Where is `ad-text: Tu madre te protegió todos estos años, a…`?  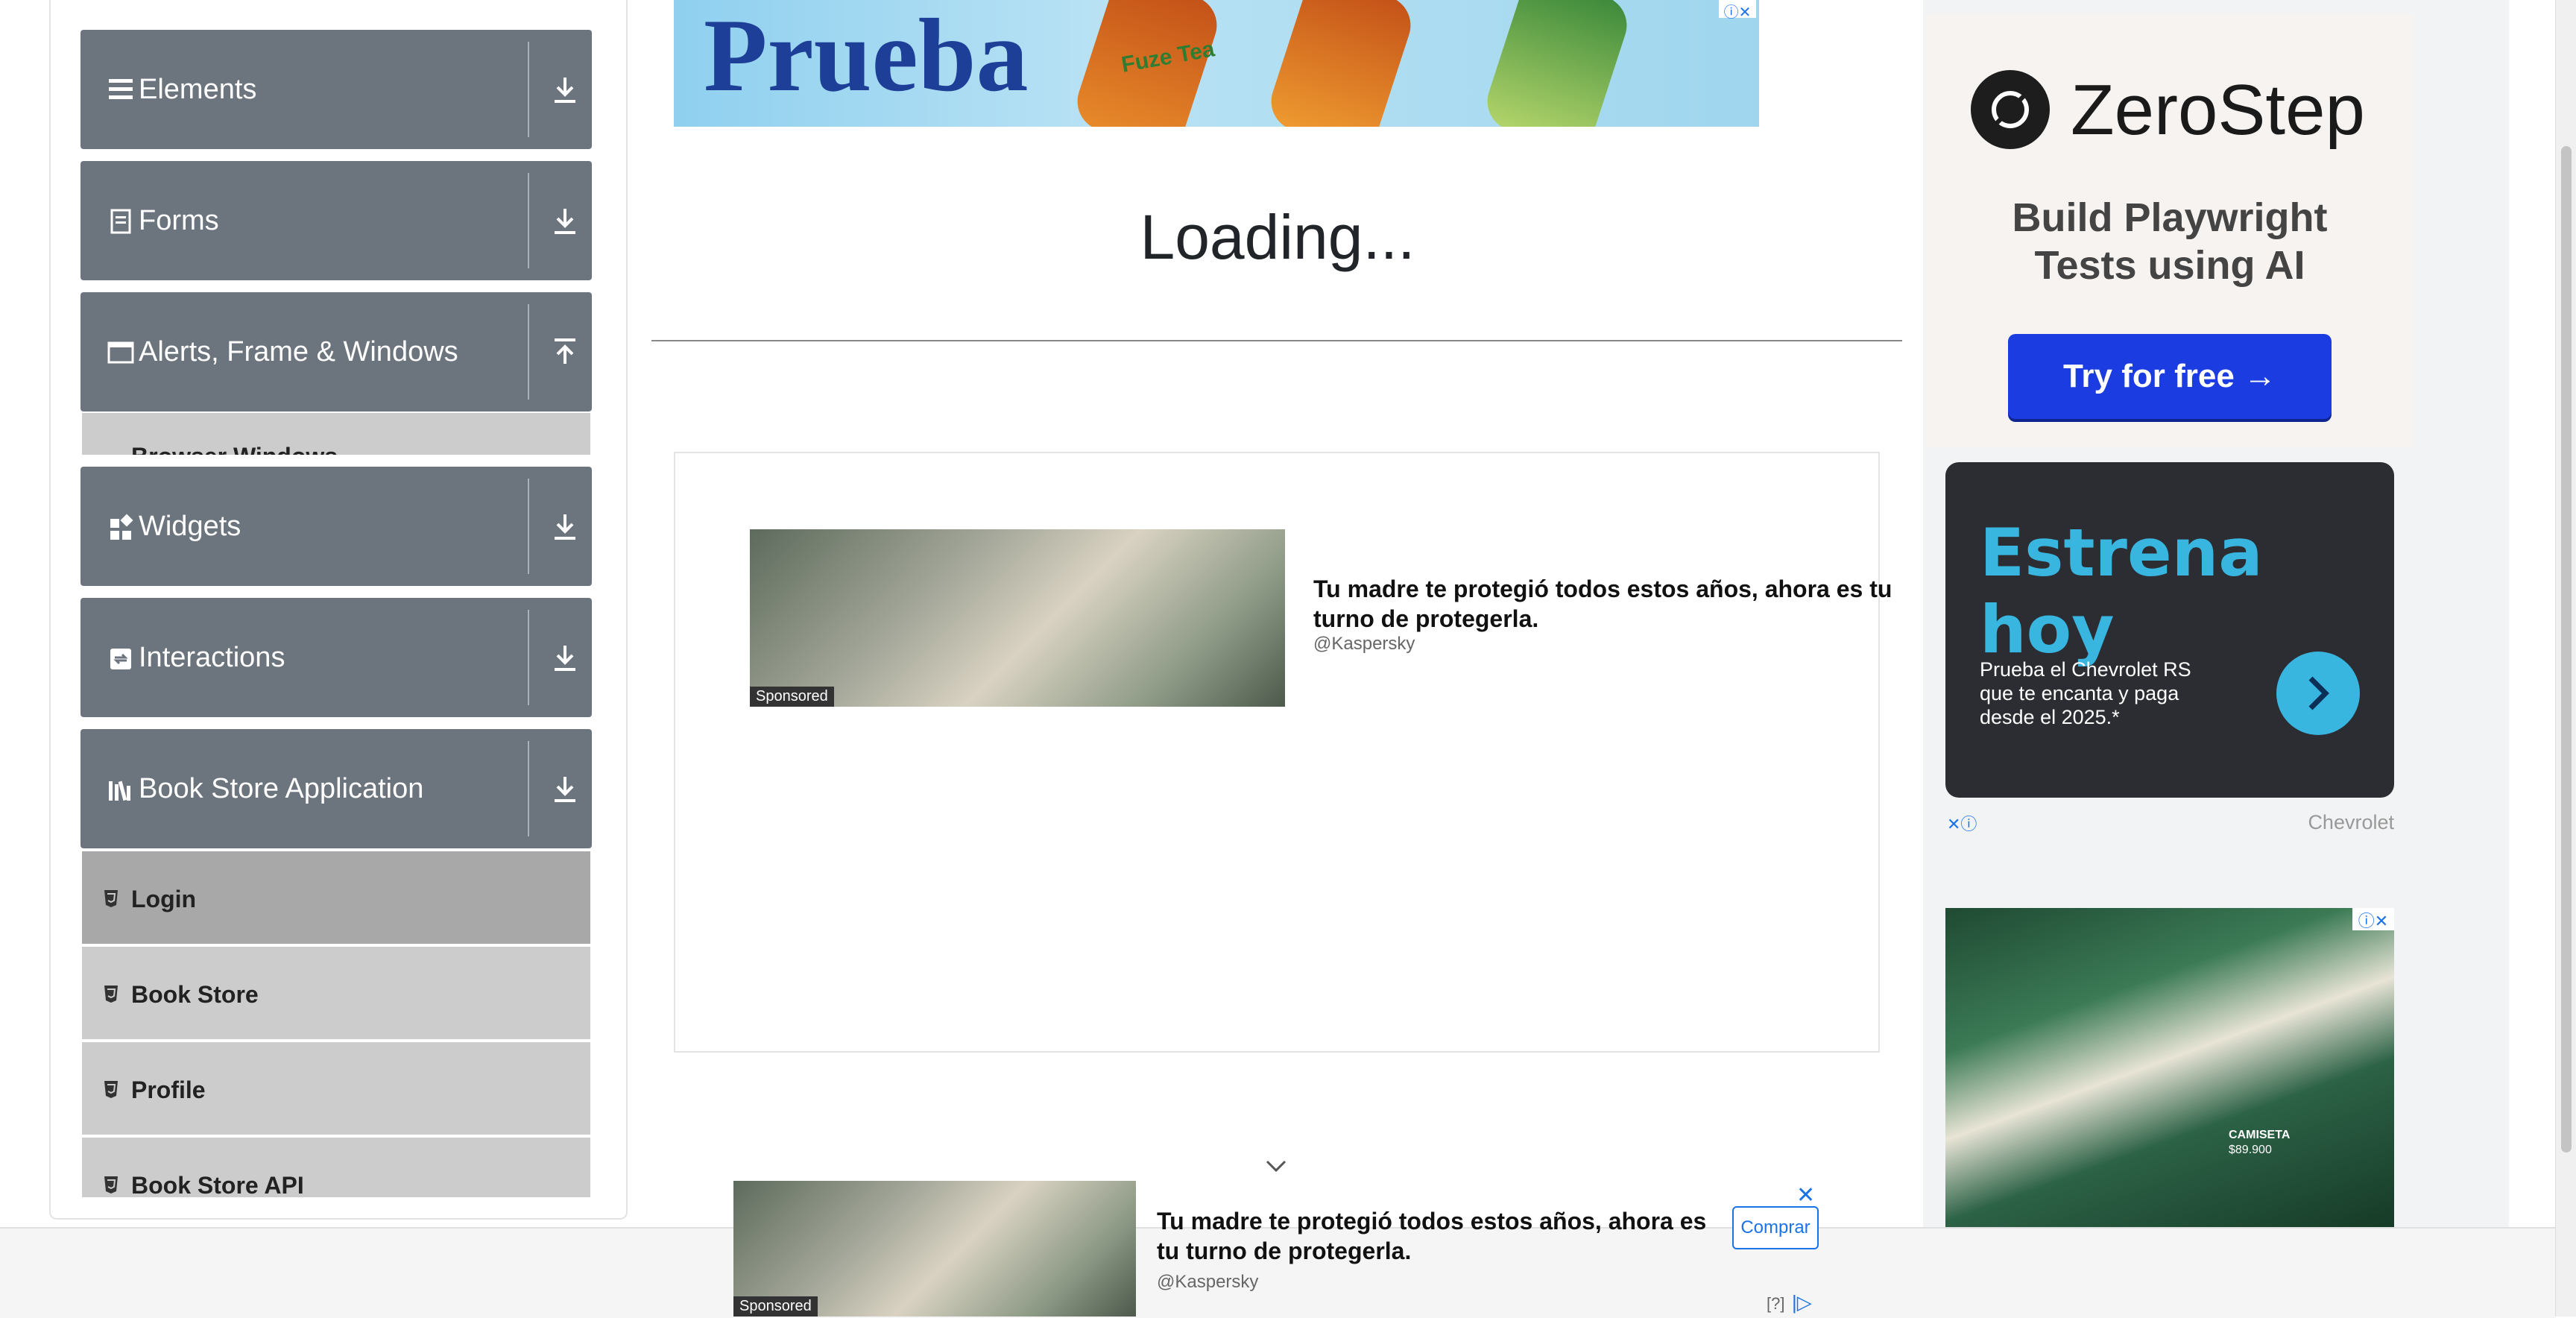 ad-text: Tu madre te protegió todos estos años, a… is located at coordinates (1619, 615).